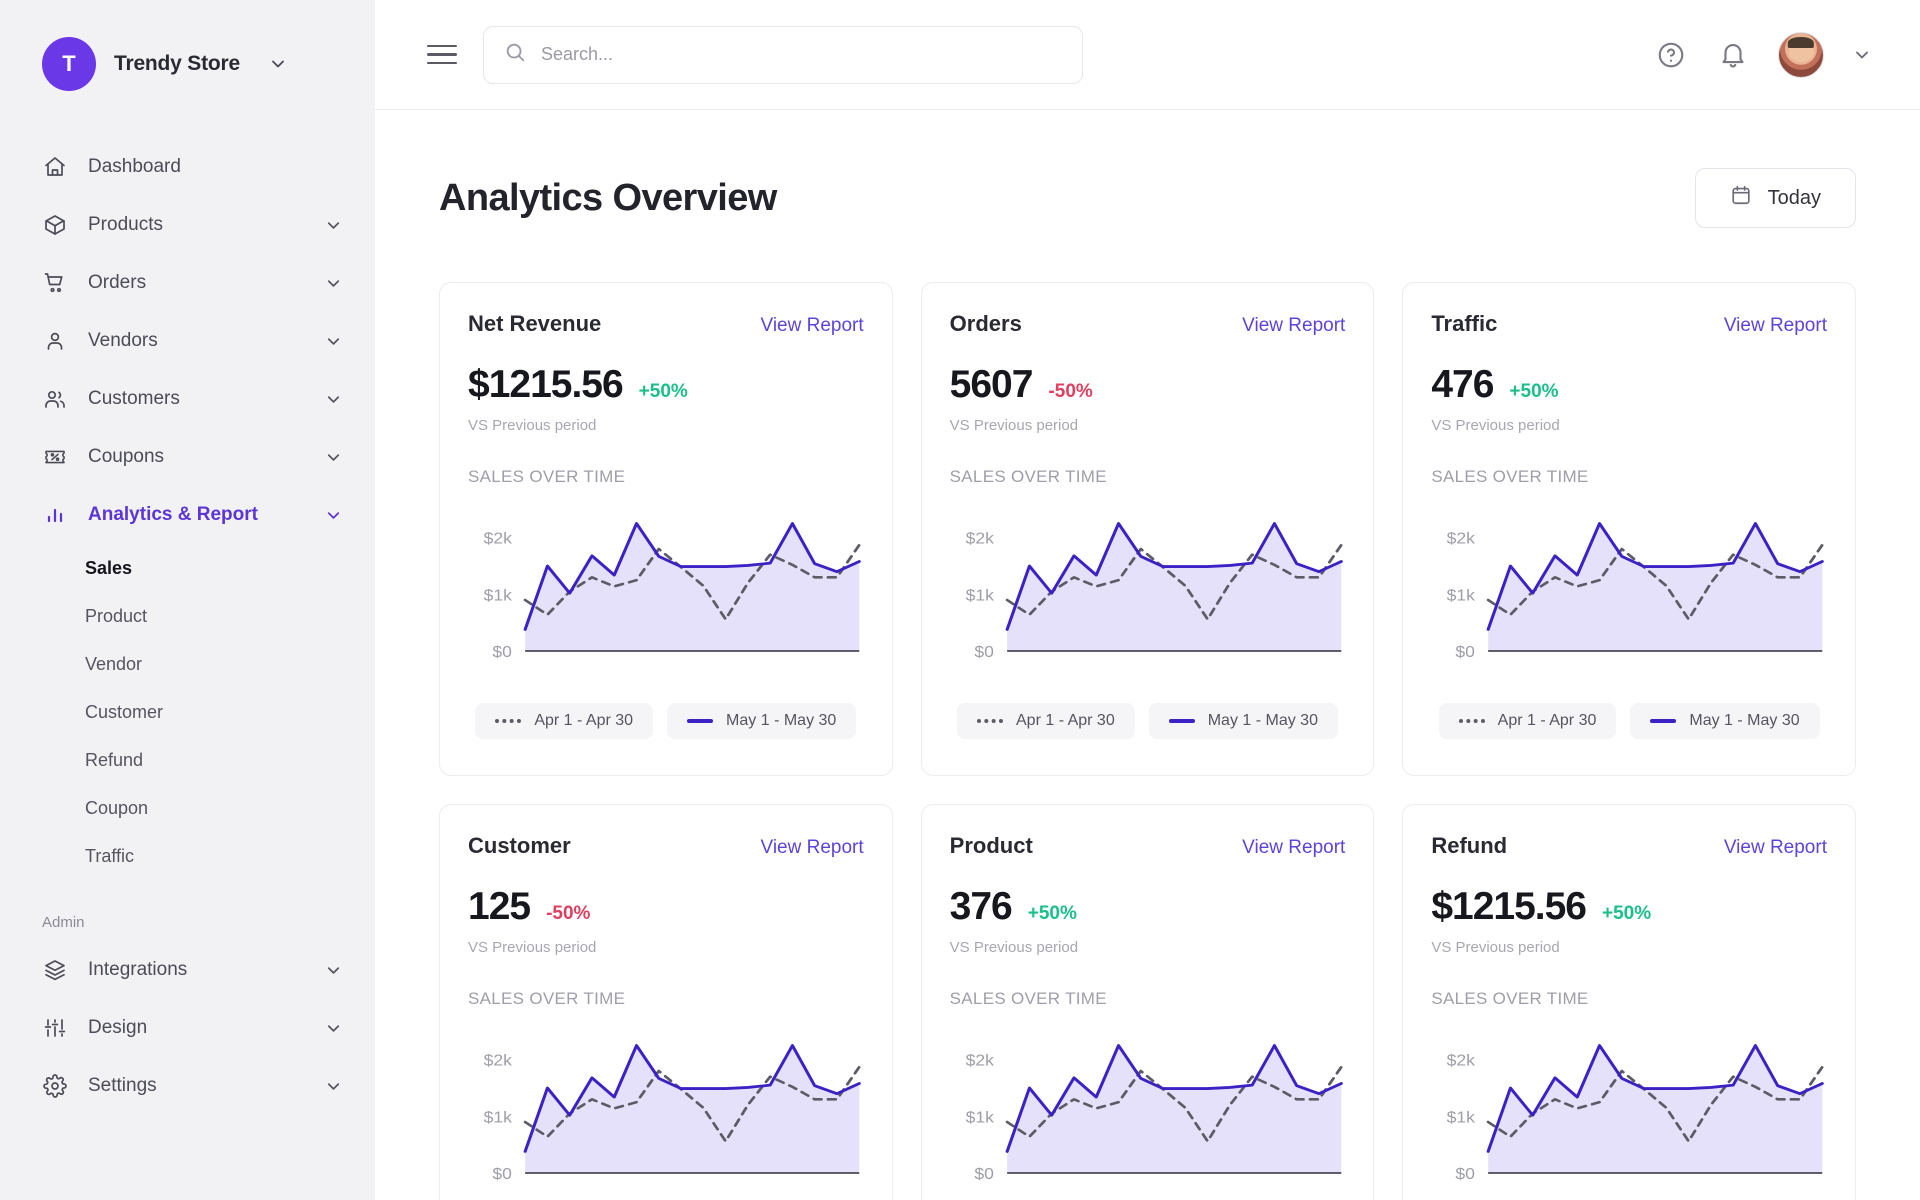 The height and width of the screenshot is (1200, 1920). Describe the element at coordinates (69, 64) in the screenshot. I see `brand-avatar: T` at that location.